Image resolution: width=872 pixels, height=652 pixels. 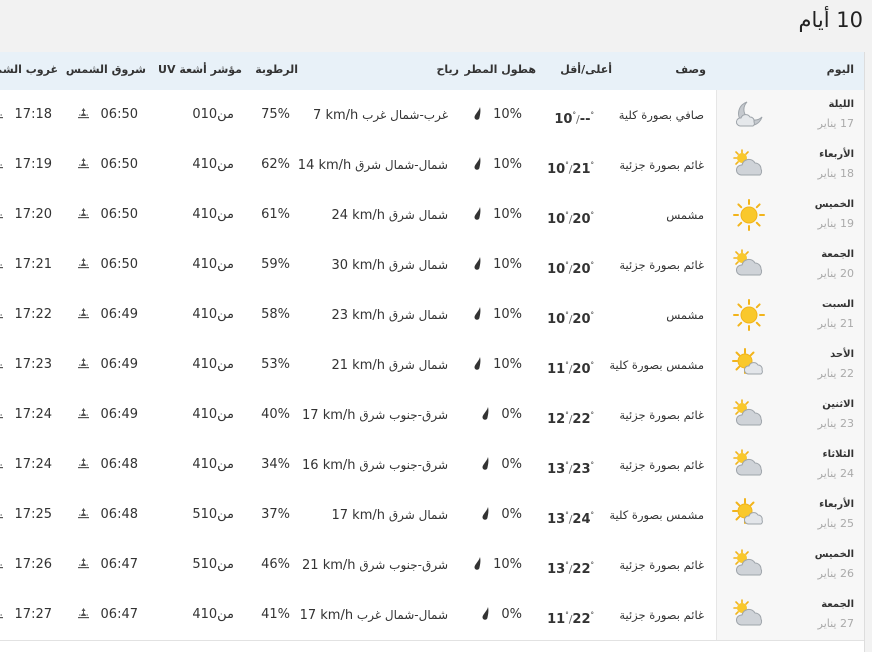 What do you see at coordinates (33, 614) in the screenshot?
I see `sunset-time: 17:27` at bounding box center [33, 614].